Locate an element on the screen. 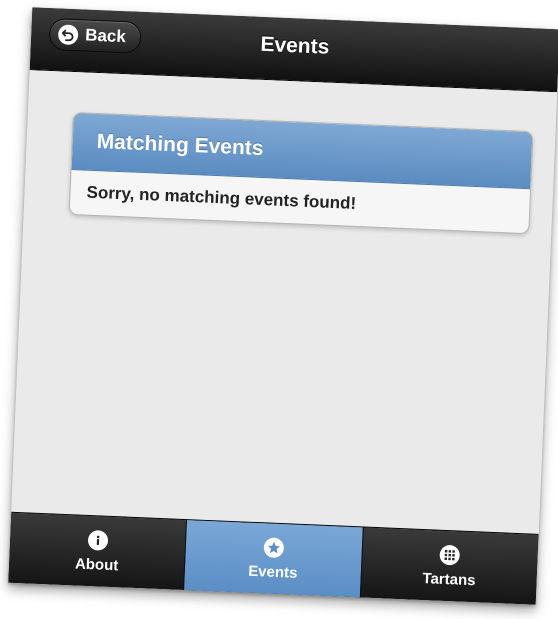 The image size is (558, 619). page-title: Events is located at coordinates (295, 45).